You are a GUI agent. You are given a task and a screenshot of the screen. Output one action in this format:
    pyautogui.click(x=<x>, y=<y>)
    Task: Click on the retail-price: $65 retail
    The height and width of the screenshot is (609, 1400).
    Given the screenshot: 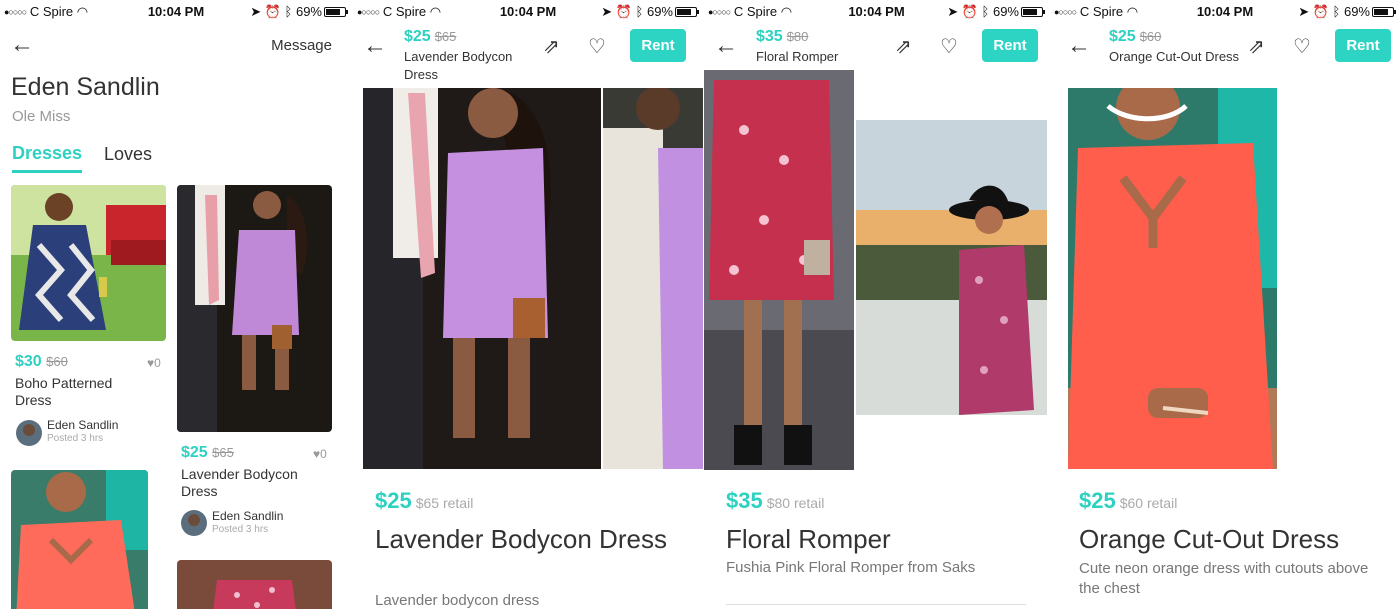 What is the action you would take?
    pyautogui.click(x=444, y=503)
    